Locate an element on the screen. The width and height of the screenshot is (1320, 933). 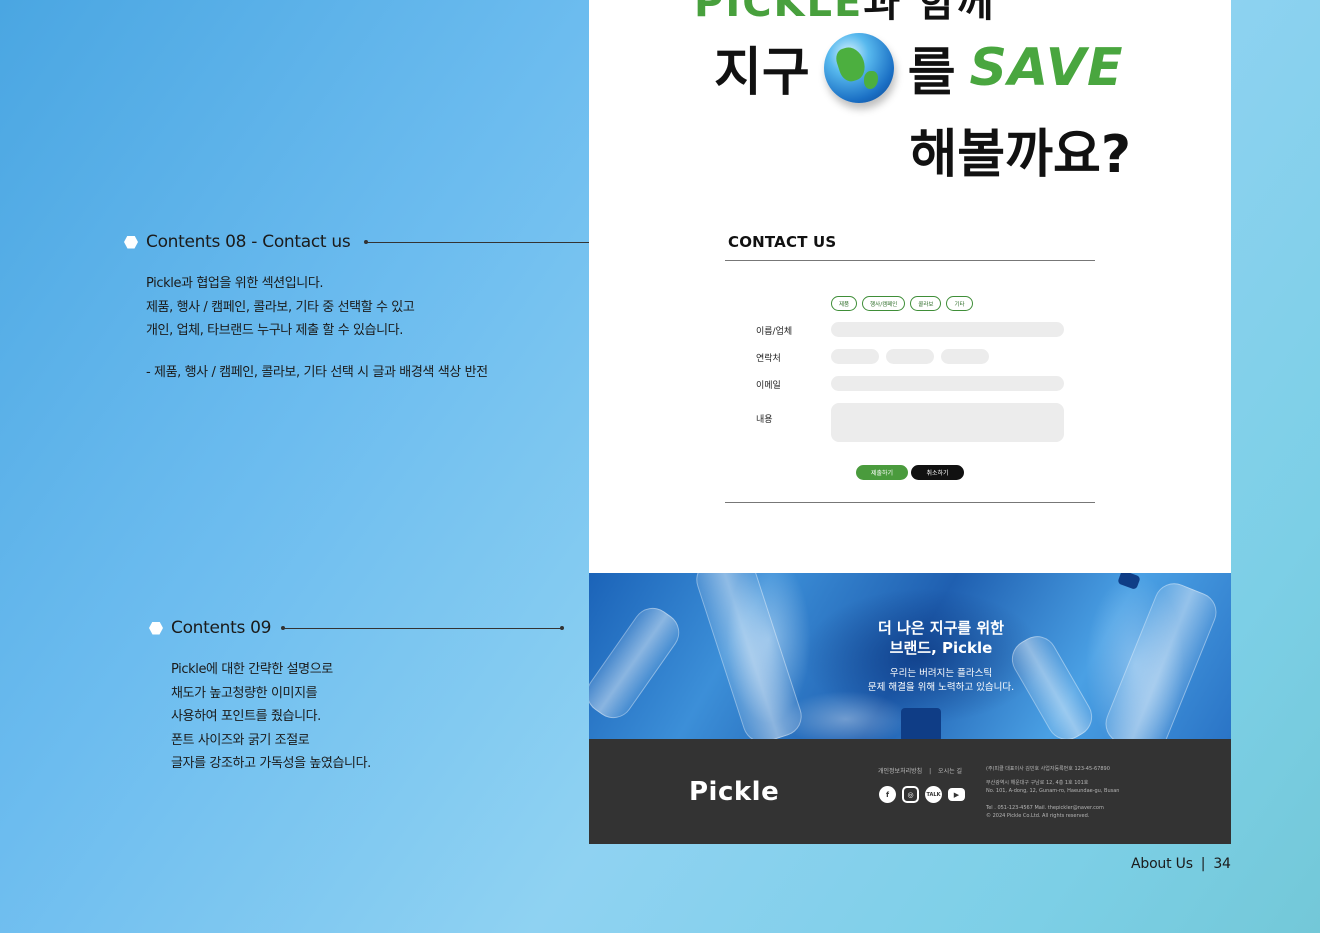
hero-heading-cut: PICKLE과 함께 is located at coordinates (845, 14).